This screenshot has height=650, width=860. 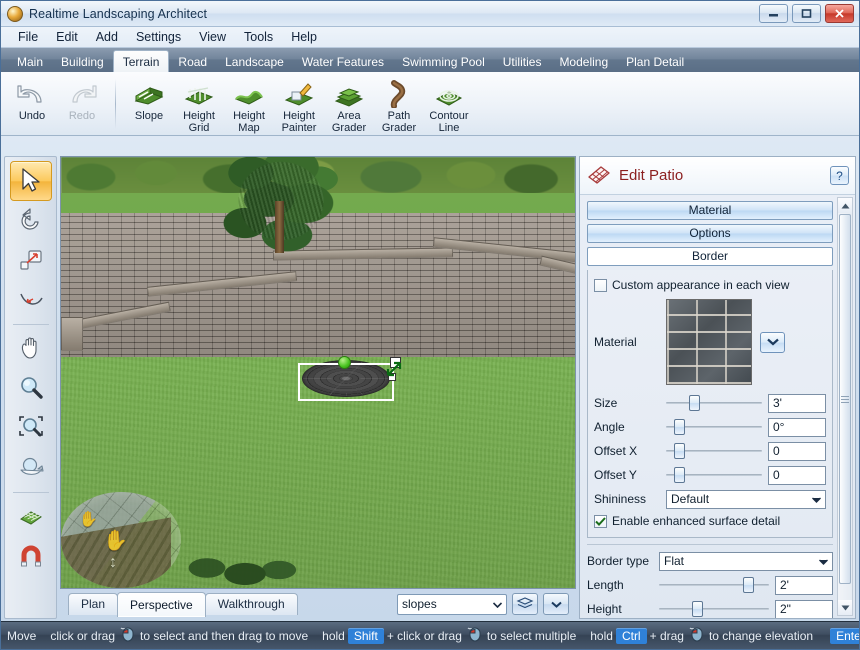 I want to click on pan-tool-button, so click(x=31, y=349).